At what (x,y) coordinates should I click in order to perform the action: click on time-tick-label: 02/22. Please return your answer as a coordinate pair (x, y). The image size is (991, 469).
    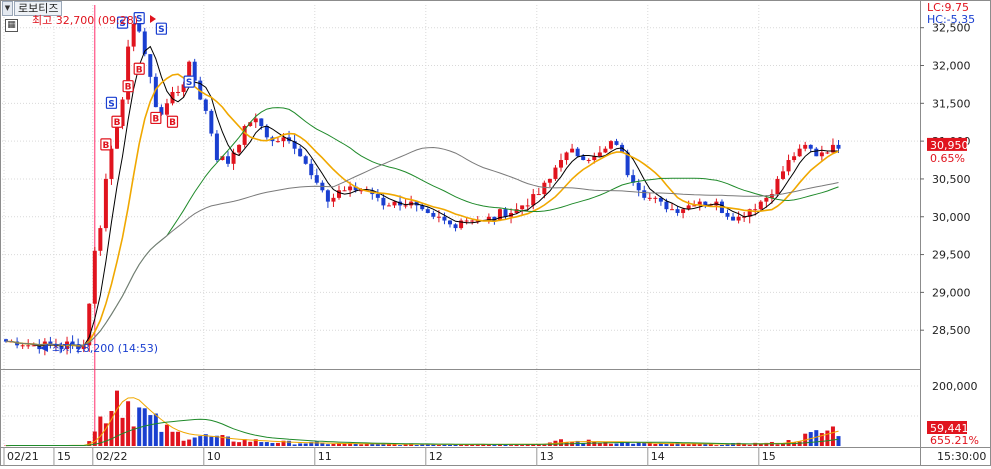
    Looking at the image, I should click on (112, 456).